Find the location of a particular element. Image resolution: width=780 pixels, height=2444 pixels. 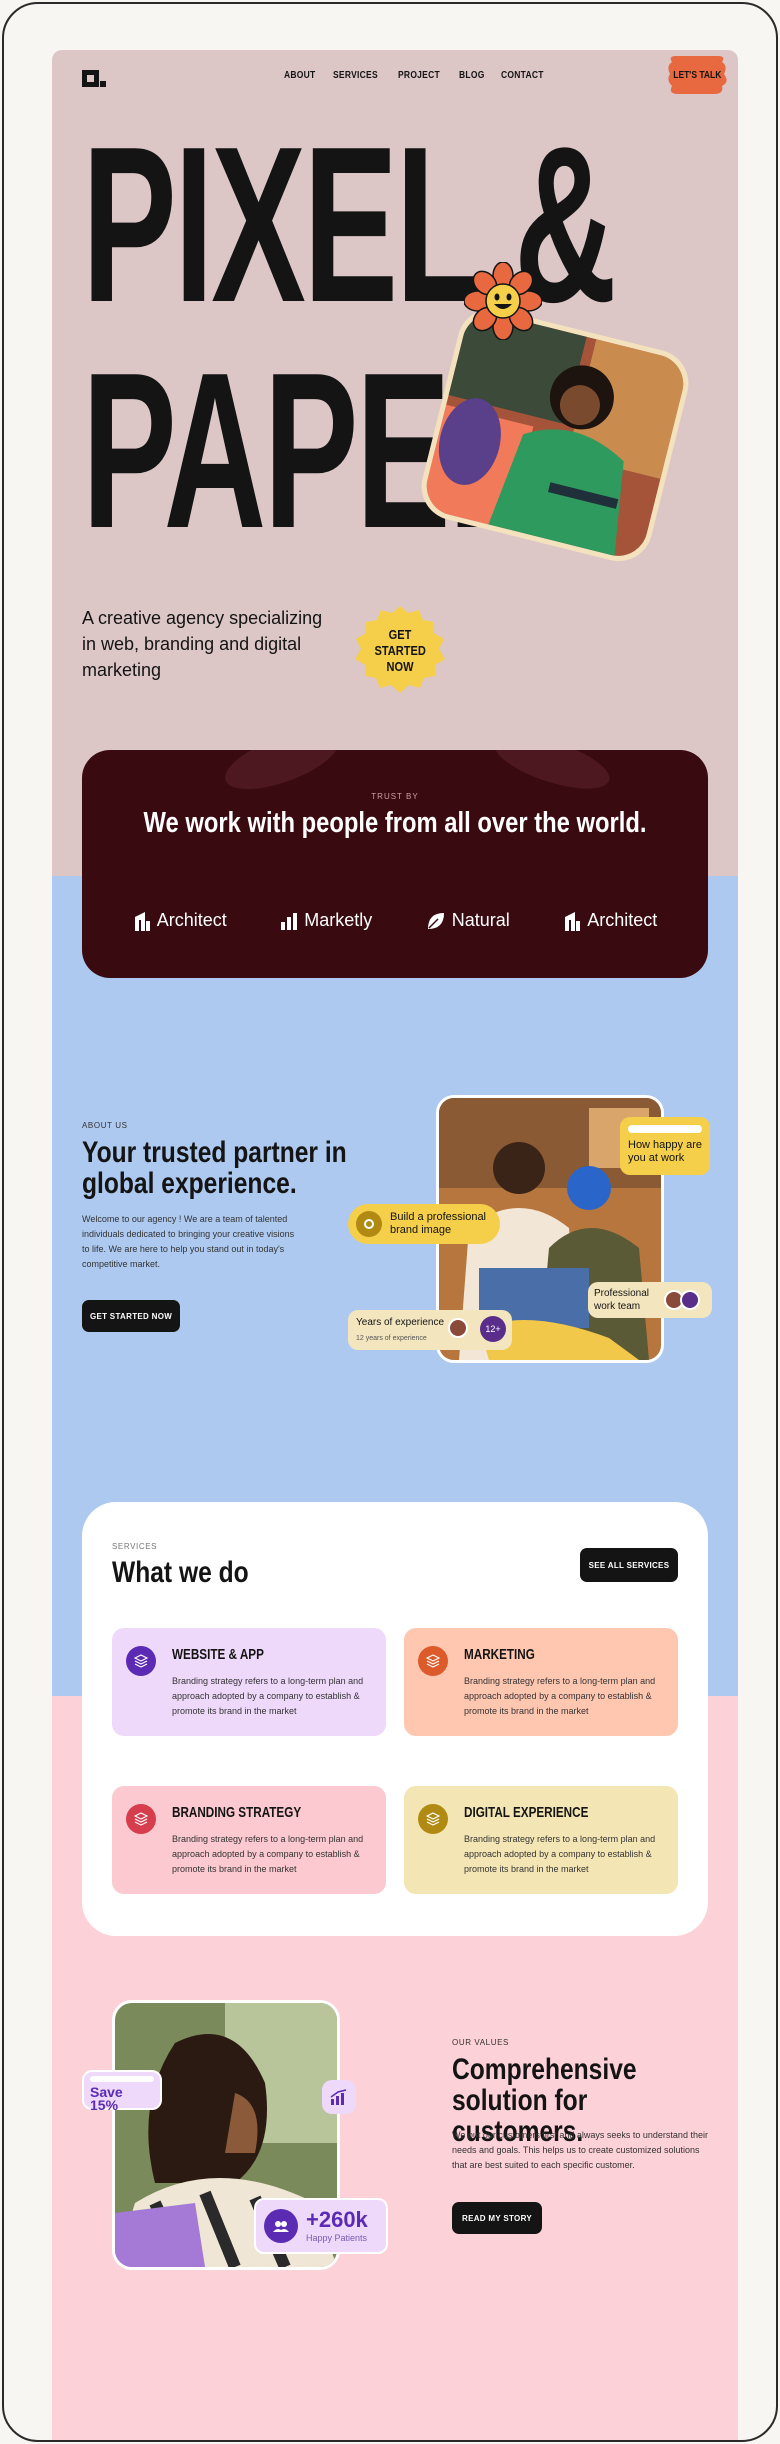

brand-architect-2: Architect is located at coordinates (610, 920).